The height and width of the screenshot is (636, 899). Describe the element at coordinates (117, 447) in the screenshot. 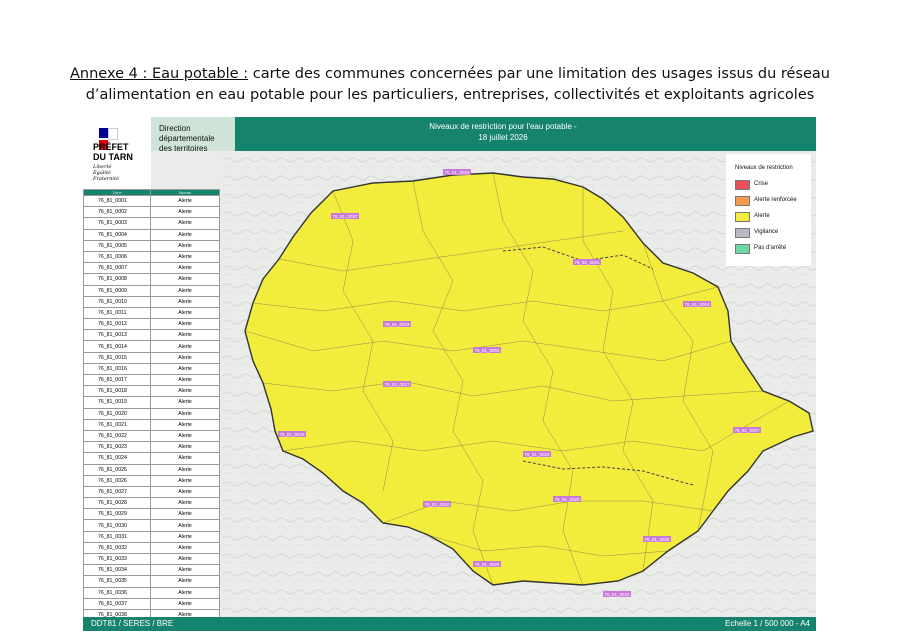

I see `zone-code-cell: 76_81_0023` at that location.